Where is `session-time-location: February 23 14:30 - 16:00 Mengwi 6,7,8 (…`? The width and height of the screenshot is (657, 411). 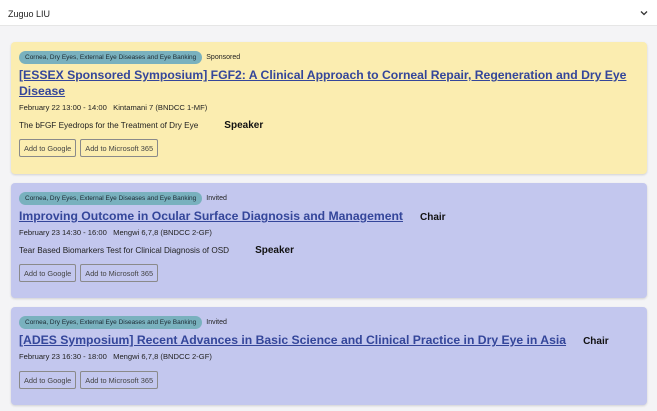
session-time-location: February 23 14:30 - 16:00 Mengwi 6,7,8 (… is located at coordinates (115, 232).